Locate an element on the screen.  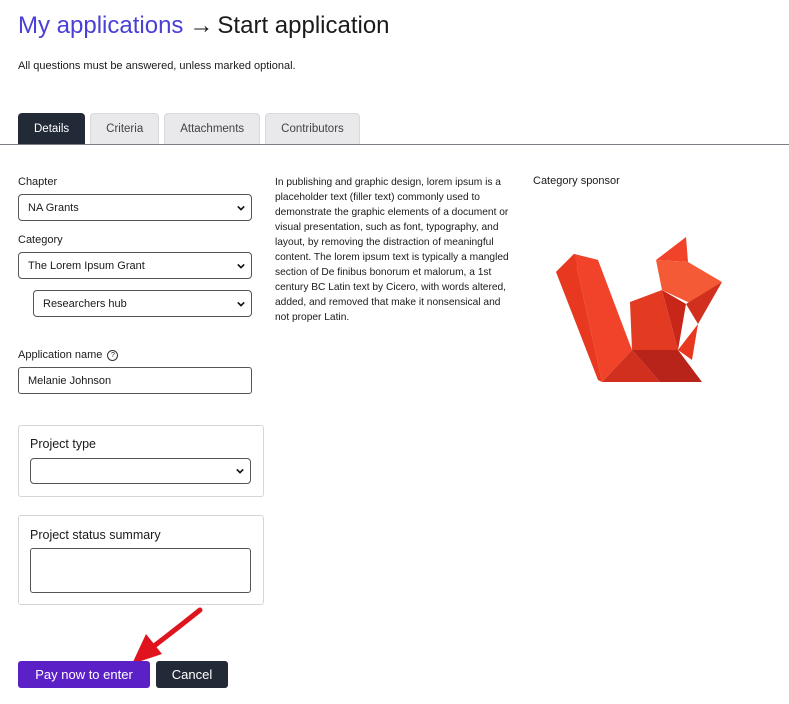
category-select: The Lorem Ipsum Grant is located at coordinates (135, 265).